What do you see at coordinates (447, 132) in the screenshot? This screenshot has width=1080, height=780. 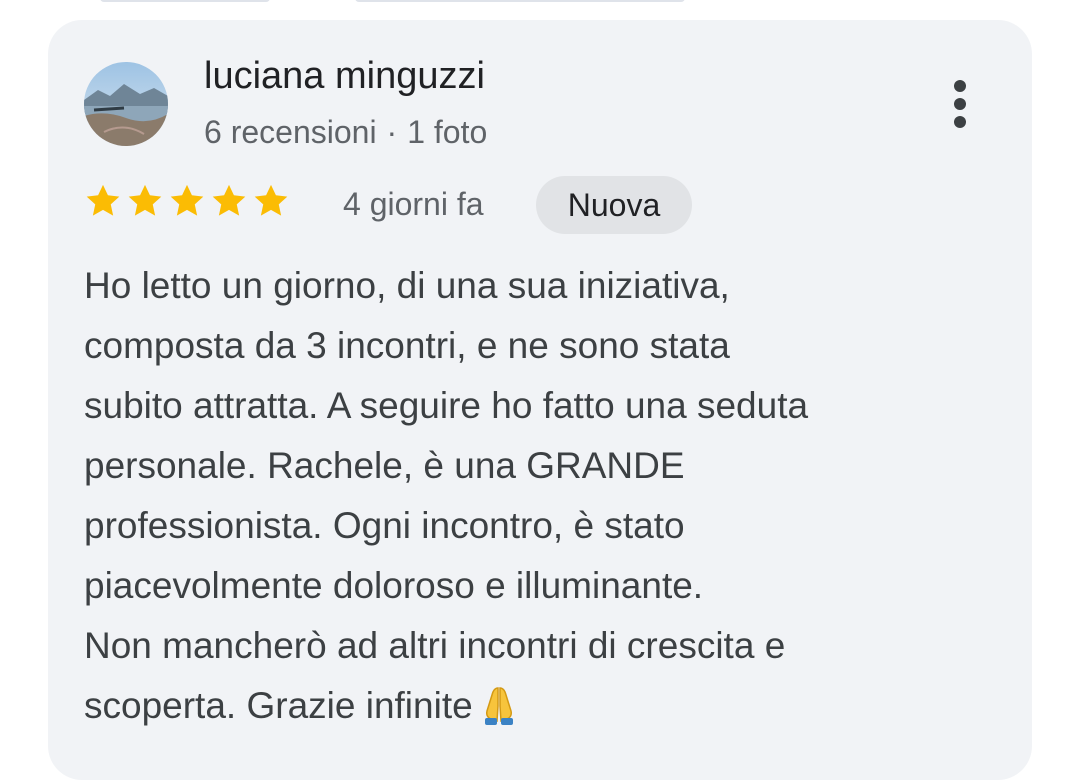 I see `photo-count: 1 foto` at bounding box center [447, 132].